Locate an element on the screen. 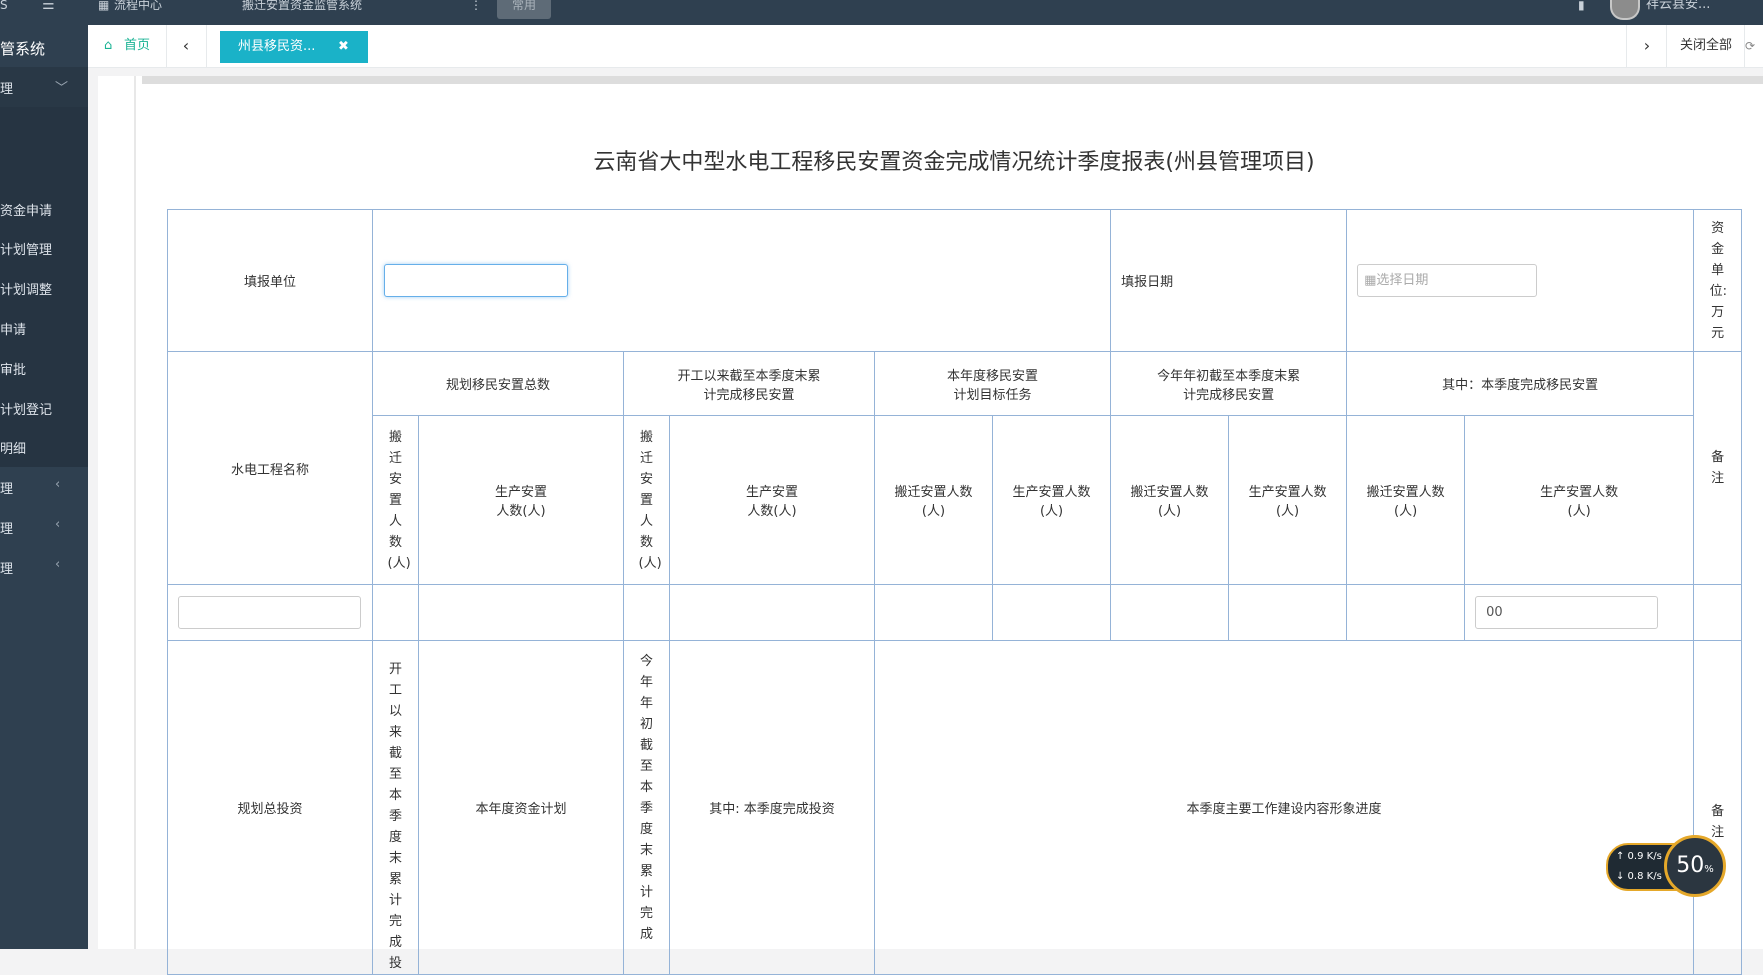 This screenshot has width=1763, height=975. table-row: 填报单位 填报日期 ▦选择日期 资金单位:万元 is located at coordinates (955, 280).